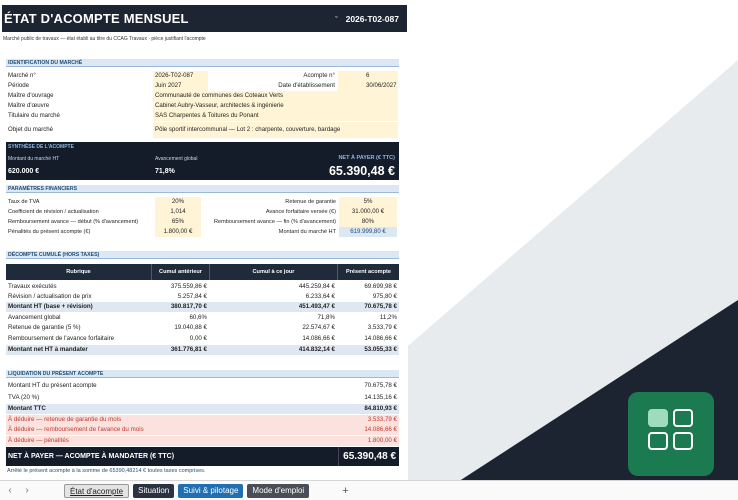  What do you see at coordinates (190, 327) in the screenshot?
I see `cumul-anterieur: 19.040,88 €` at bounding box center [190, 327].